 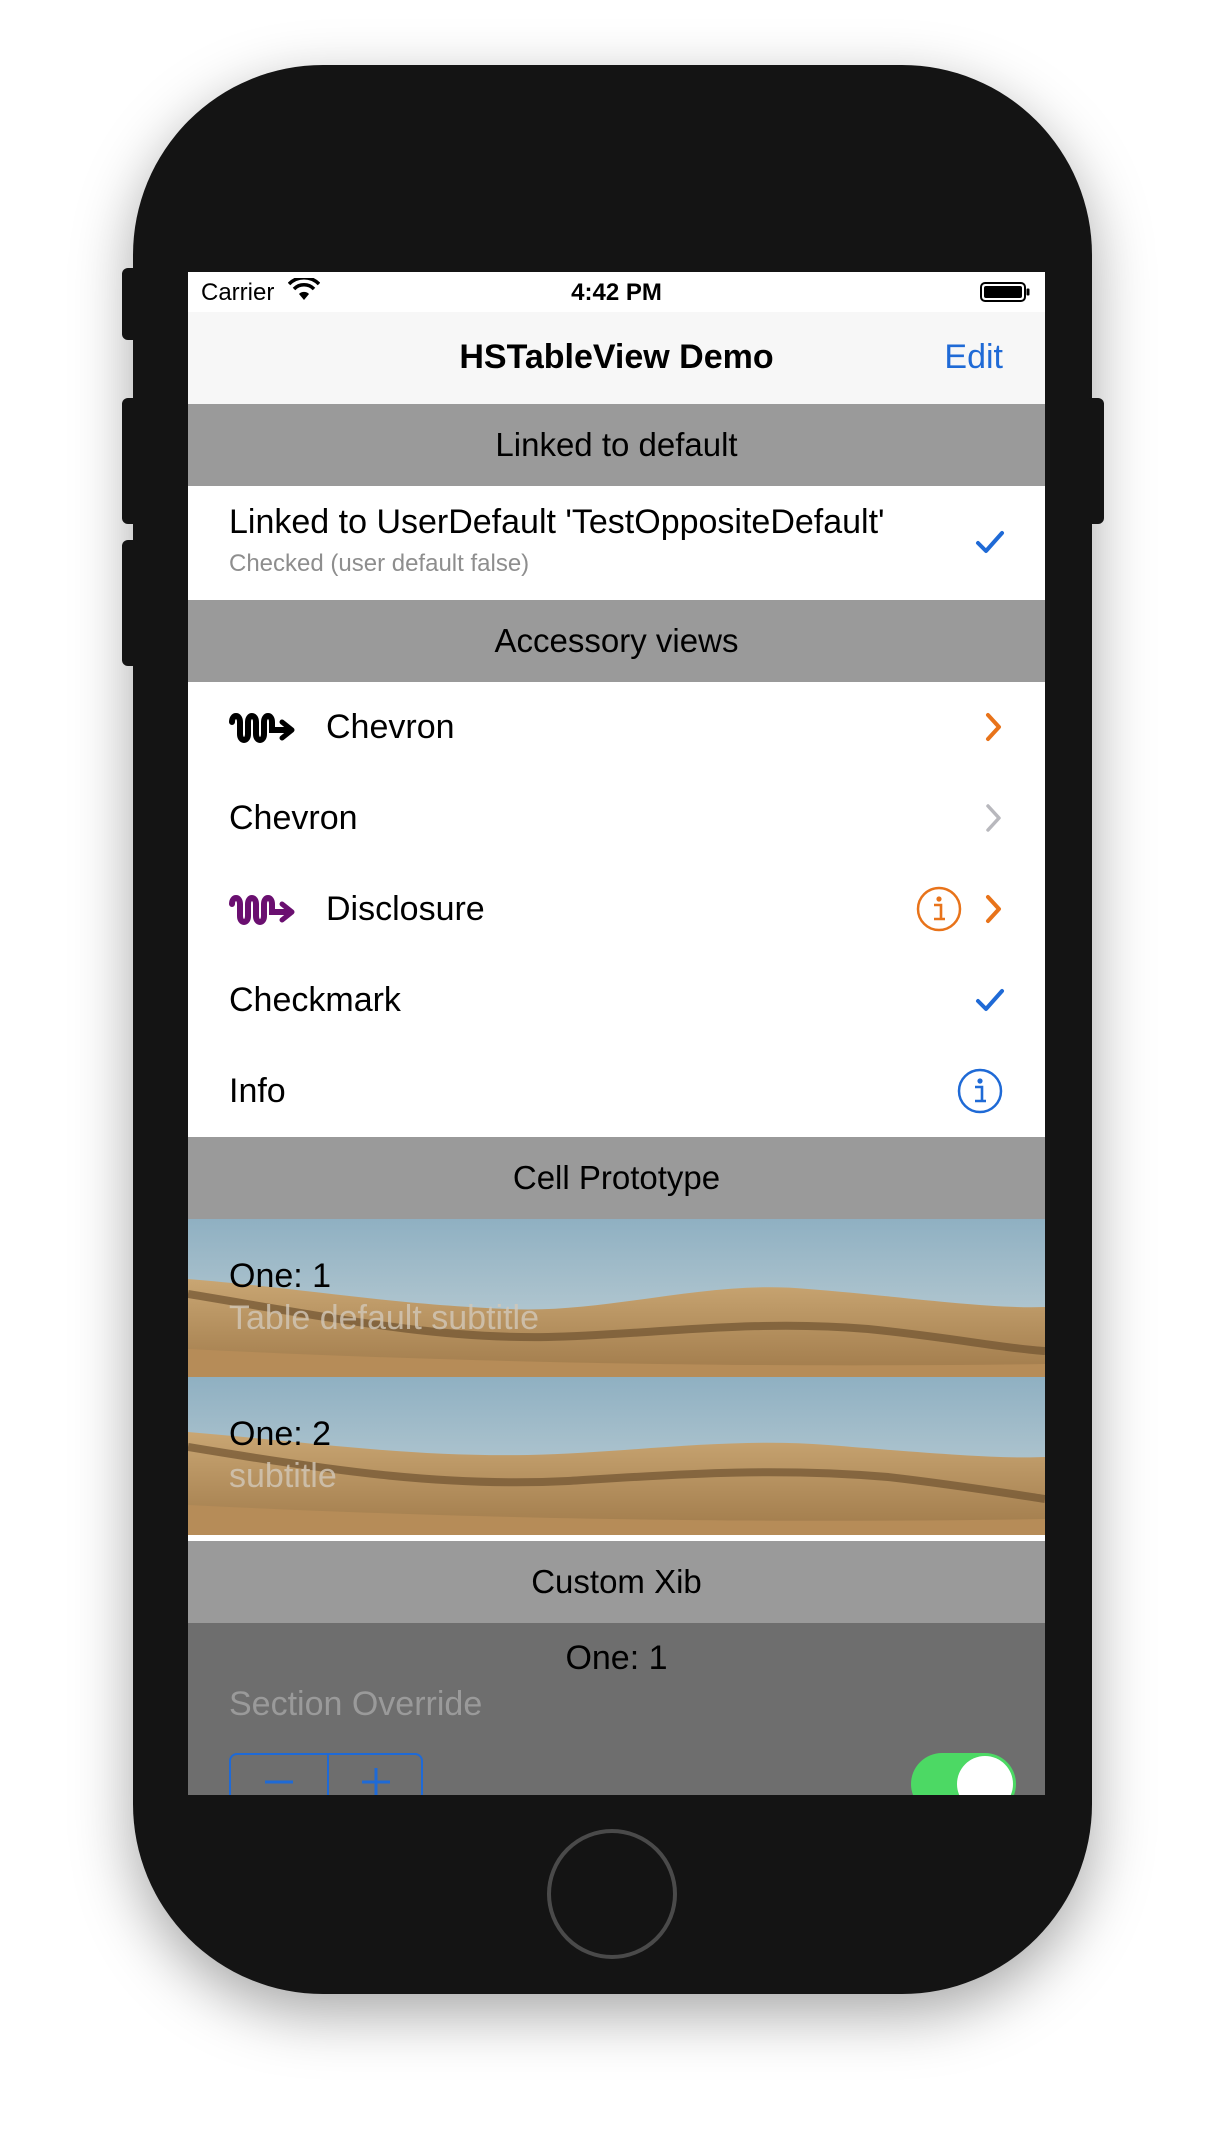 I want to click on accessory-row-checkmark: Checkmark, so click(x=616, y=1000).